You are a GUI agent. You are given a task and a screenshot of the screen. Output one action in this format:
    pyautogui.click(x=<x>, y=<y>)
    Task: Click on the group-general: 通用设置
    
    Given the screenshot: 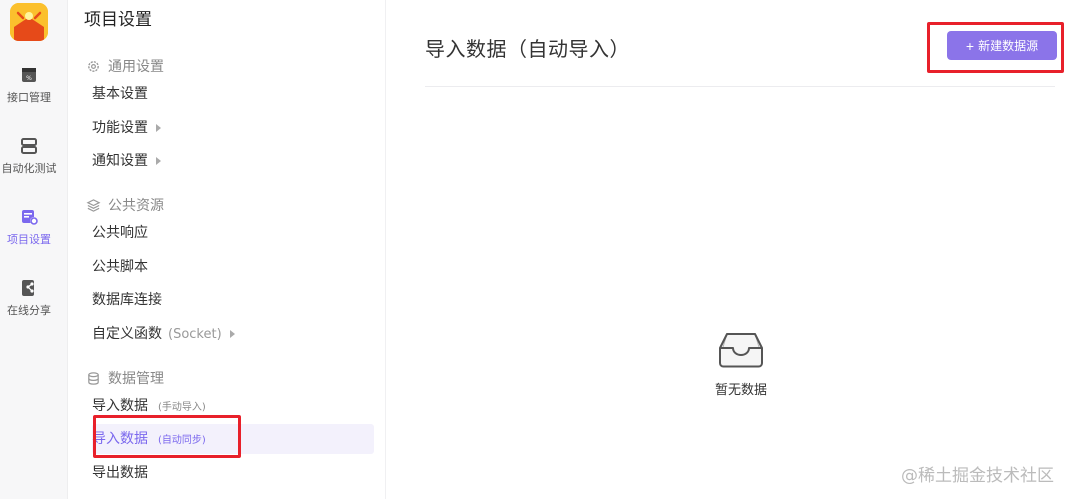 What is the action you would take?
    pyautogui.click(x=125, y=66)
    